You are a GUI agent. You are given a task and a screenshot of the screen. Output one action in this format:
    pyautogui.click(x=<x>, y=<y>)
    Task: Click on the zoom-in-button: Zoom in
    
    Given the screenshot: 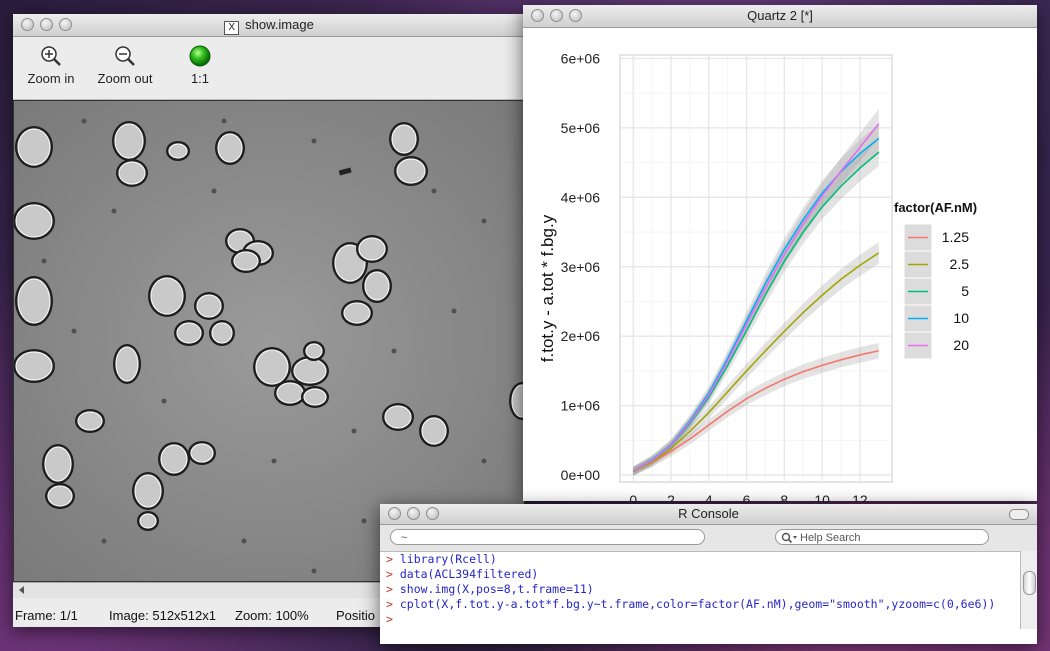 What is the action you would take?
    pyautogui.click(x=51, y=63)
    